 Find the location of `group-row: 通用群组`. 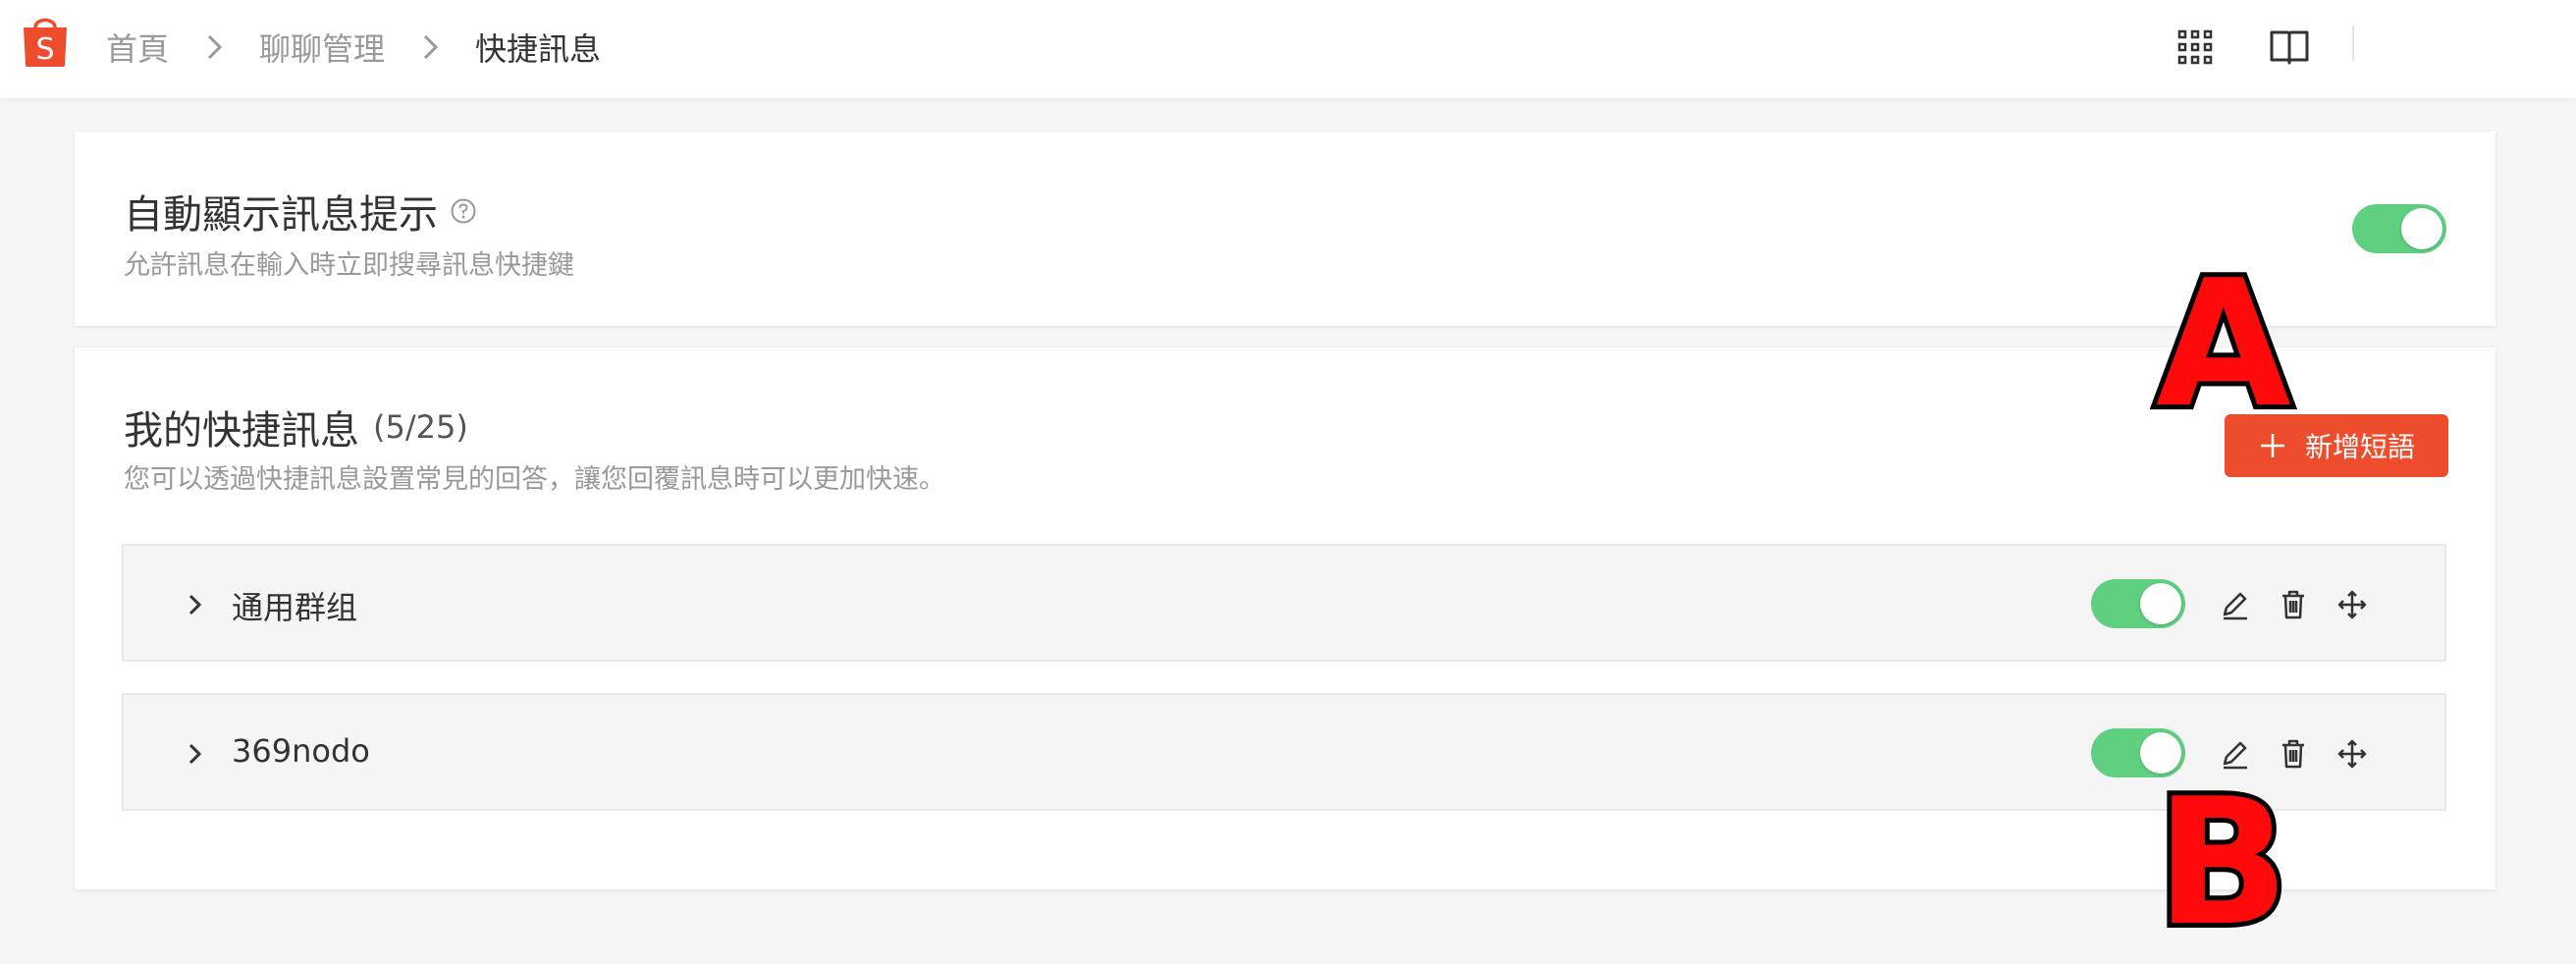

group-row: 通用群组 is located at coordinates (1284, 603).